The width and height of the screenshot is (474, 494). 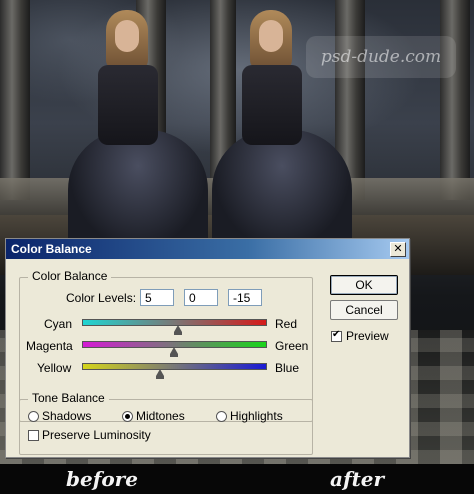 What do you see at coordinates (157, 297) in the screenshot?
I see `color-level-cyan-red-input: 5` at bounding box center [157, 297].